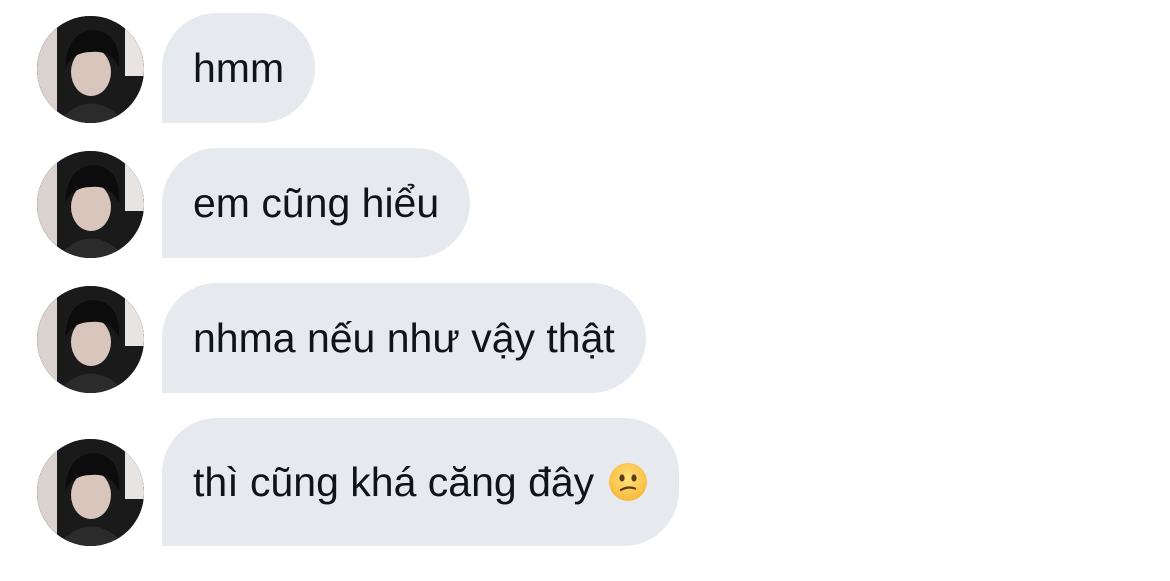 The image size is (1170, 581). I want to click on message-text: em cũng hiểu, so click(316, 202).